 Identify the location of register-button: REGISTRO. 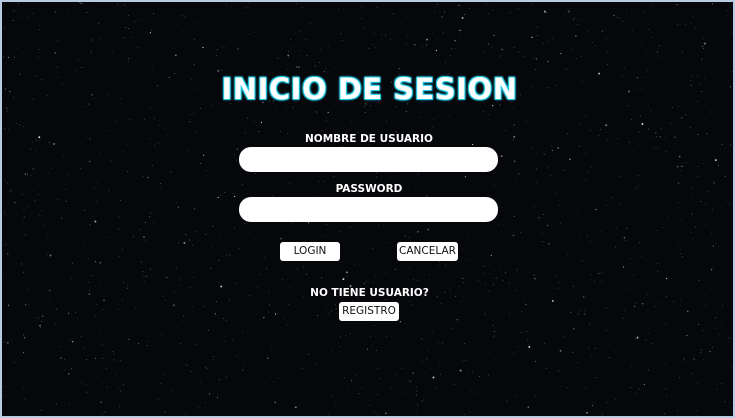
(369, 311).